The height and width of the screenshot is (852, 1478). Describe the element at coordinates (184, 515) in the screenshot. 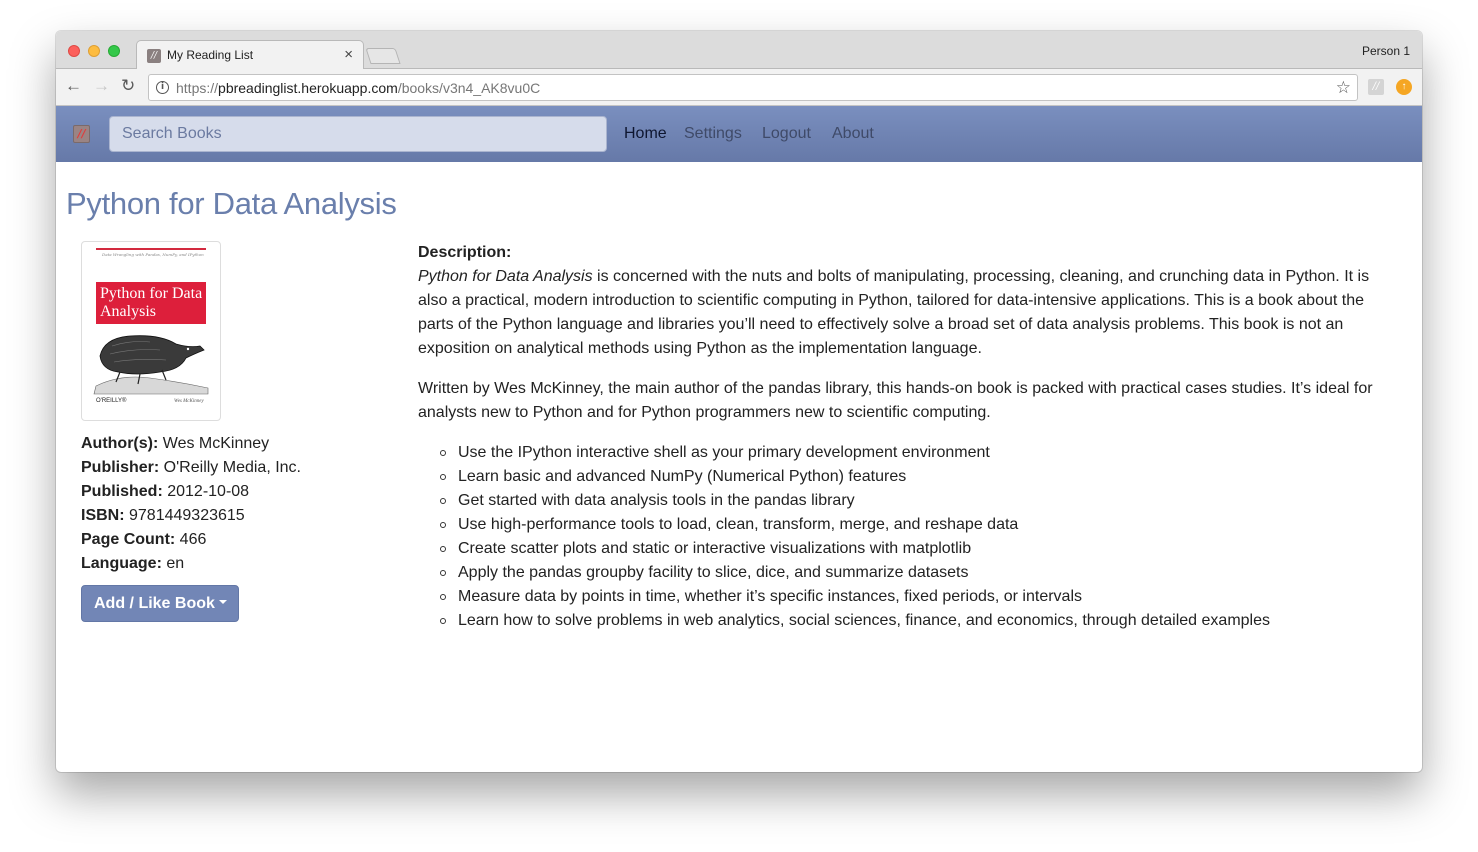

I see `meta-value: 9781449323615` at that location.